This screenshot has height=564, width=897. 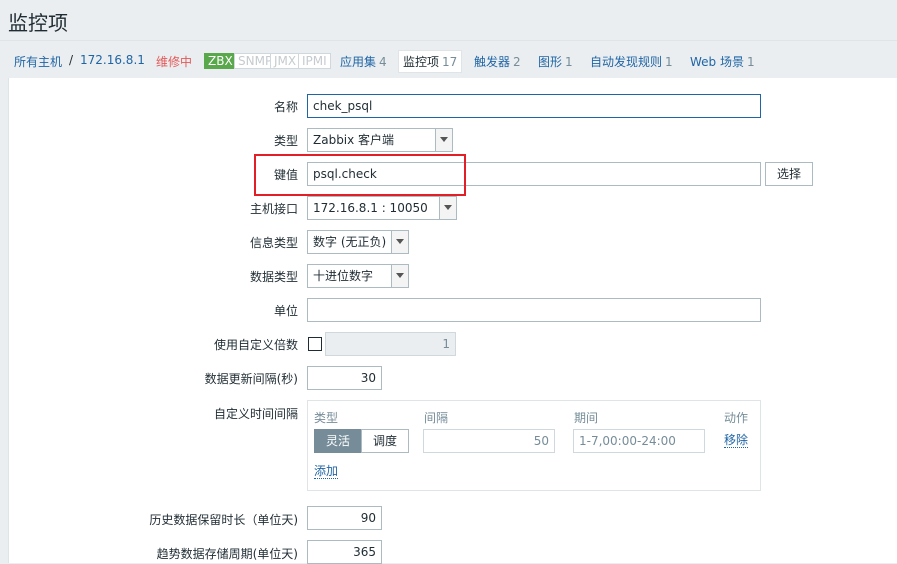 I want to click on data-type-select: 十进位数字, so click(x=358, y=276).